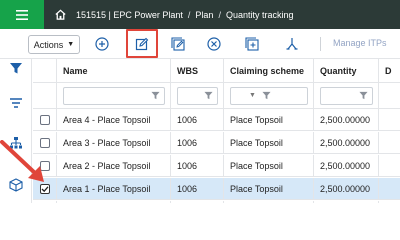 The height and width of the screenshot is (240, 400). I want to click on column-header-d: D, so click(389, 70).